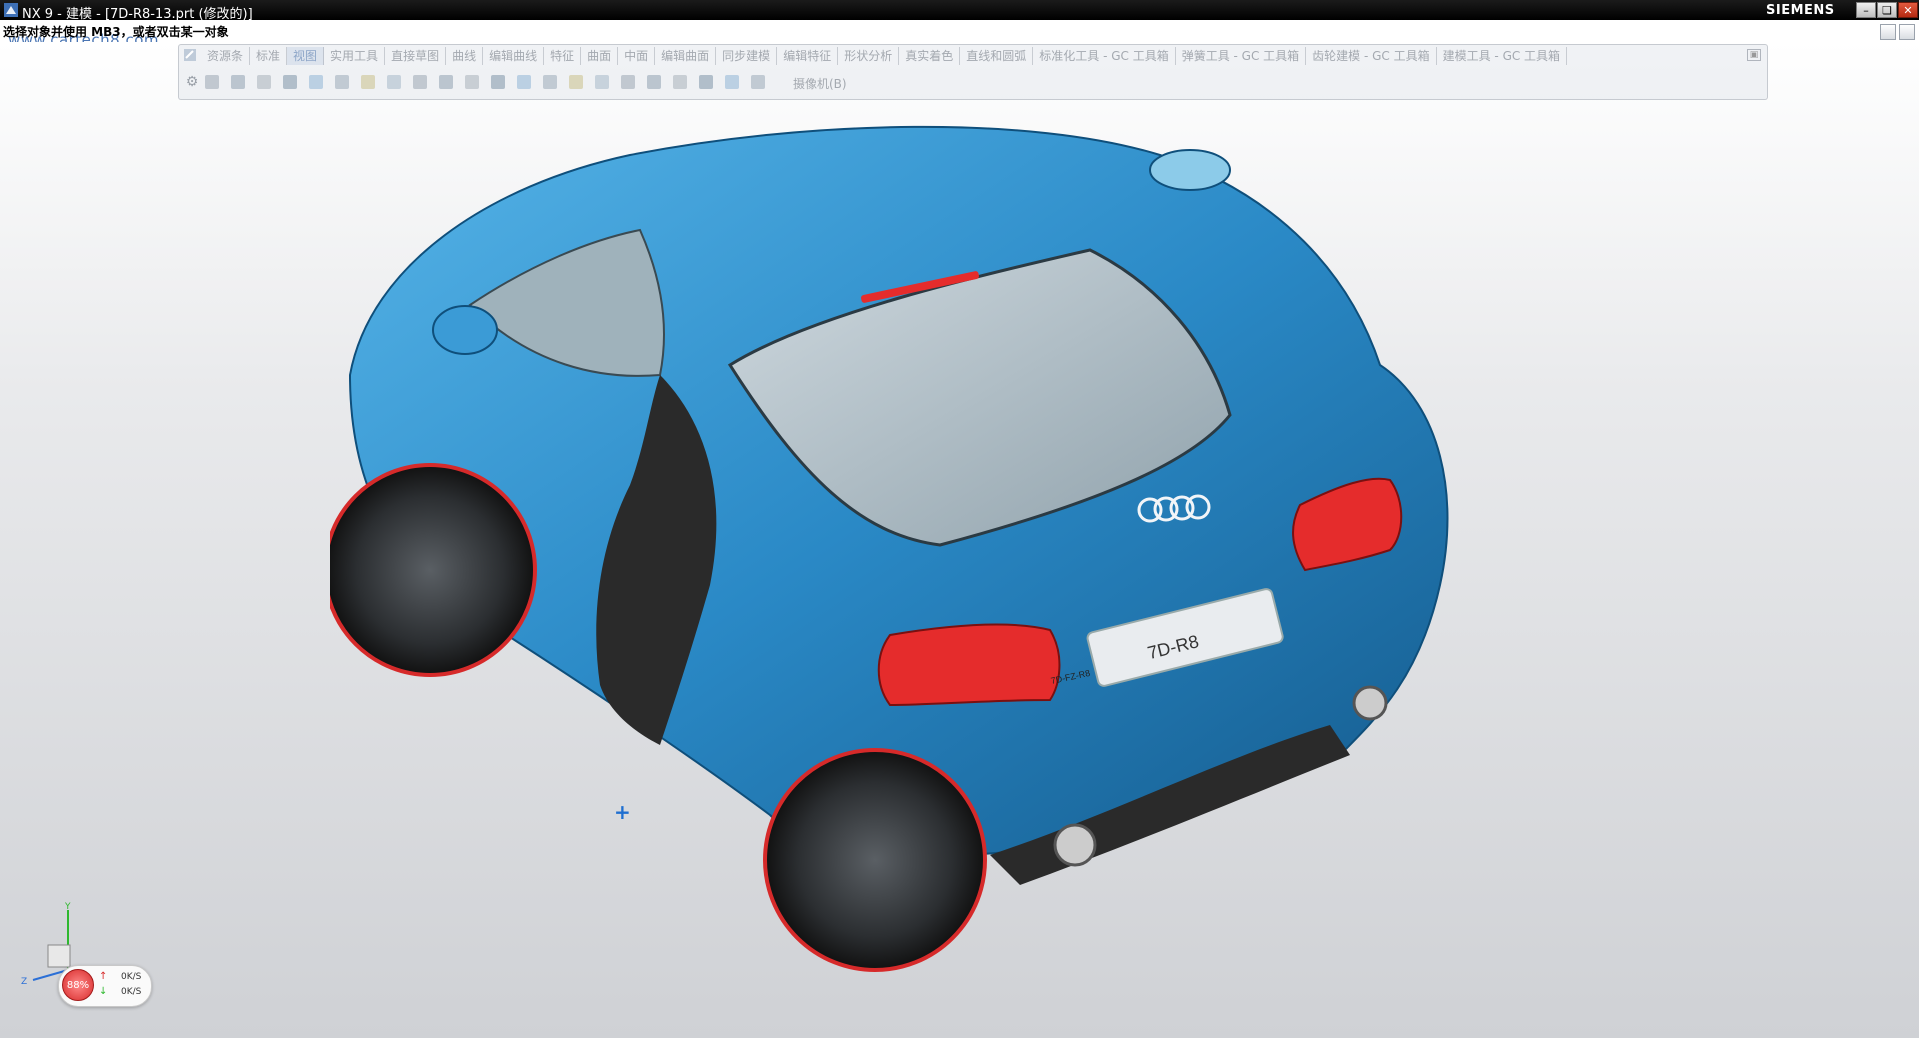 The width and height of the screenshot is (1919, 1038). I want to click on gear-icon: ⚙, so click(192, 82).